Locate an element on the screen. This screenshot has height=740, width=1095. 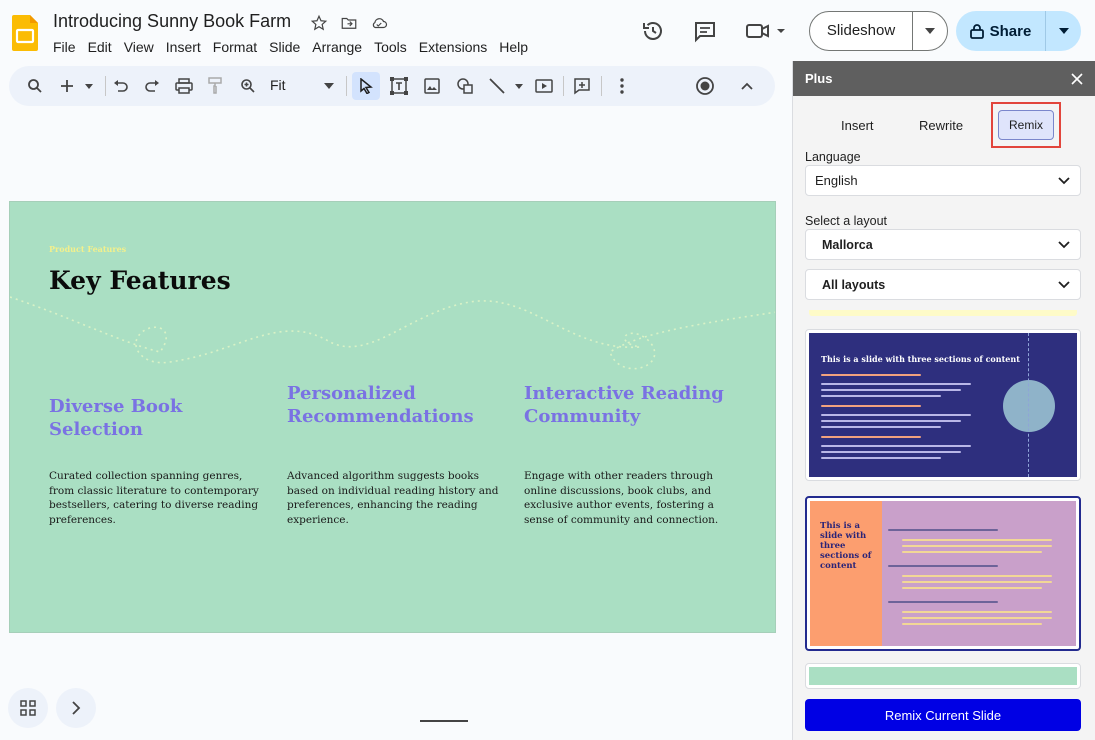
record-icon is located at coordinates (705, 86).